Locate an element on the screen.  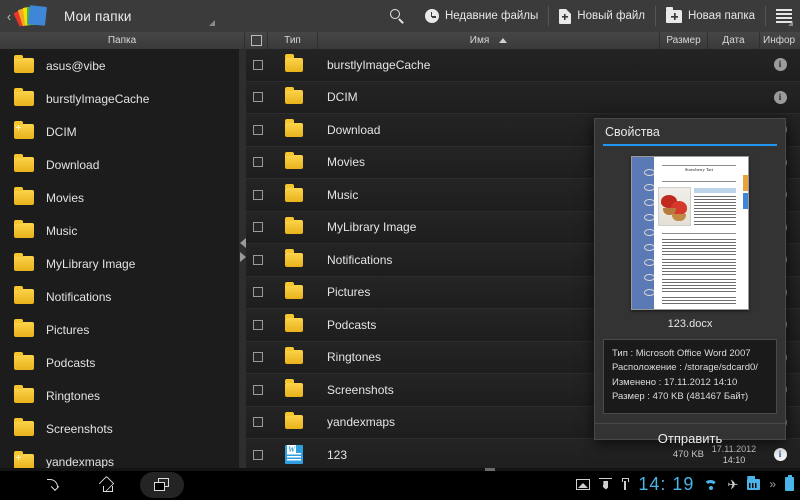
sidebar-item-label: asus@vibe is located at coordinates (76, 65).